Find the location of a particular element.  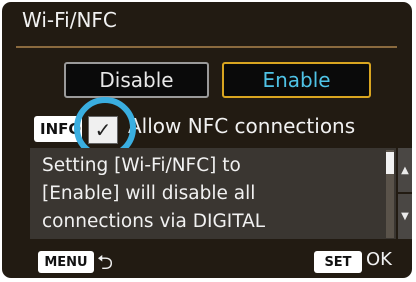

arrow-up-icon: ▲ is located at coordinates (405, 170).